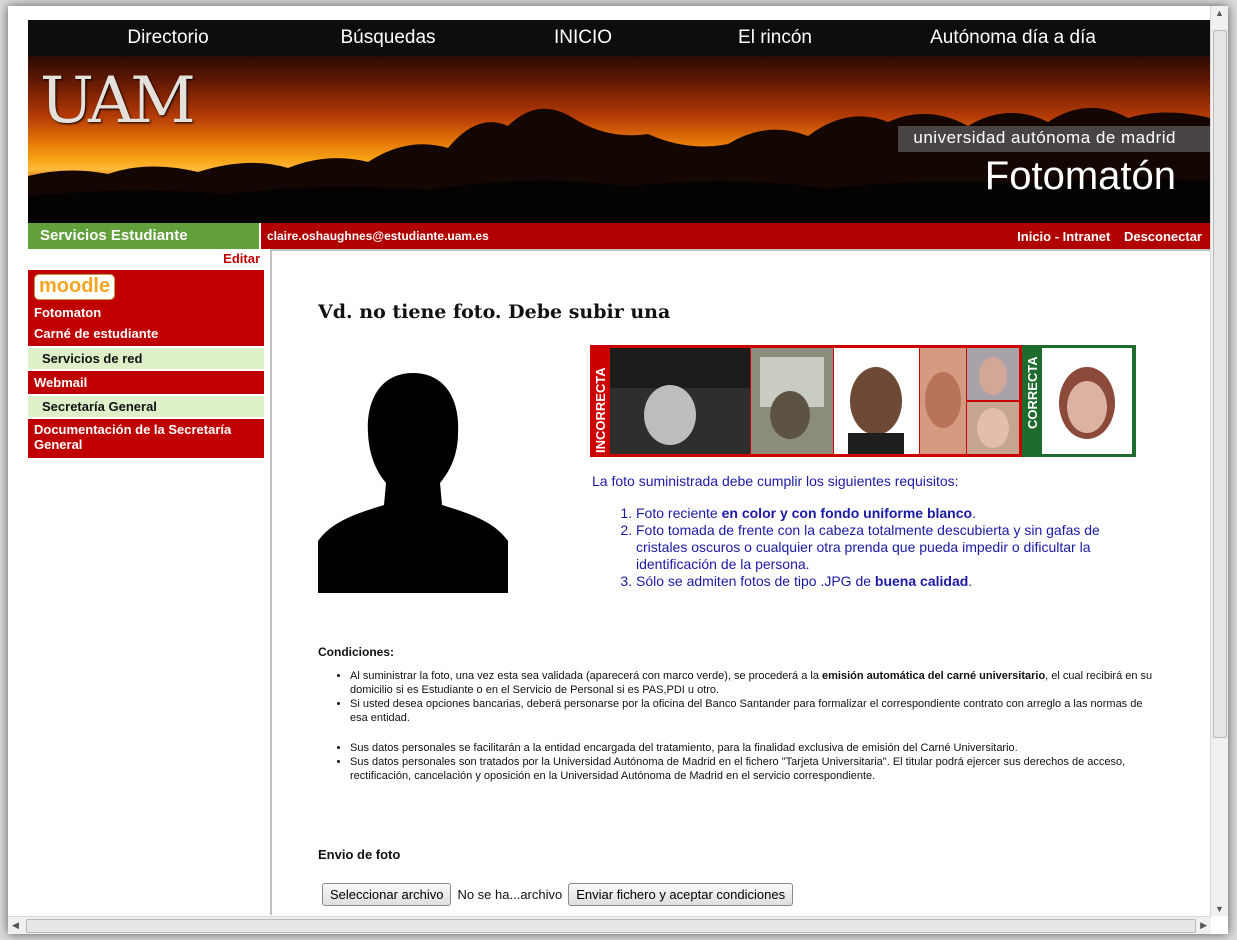 The width and height of the screenshot is (1237, 940). Describe the element at coordinates (75, 287) in the screenshot. I see `moodle-logo: moodle` at that location.